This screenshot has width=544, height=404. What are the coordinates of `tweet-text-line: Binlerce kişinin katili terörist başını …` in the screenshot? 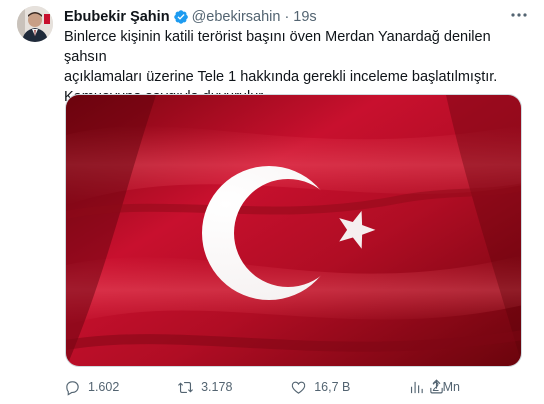 It's located at (277, 47).